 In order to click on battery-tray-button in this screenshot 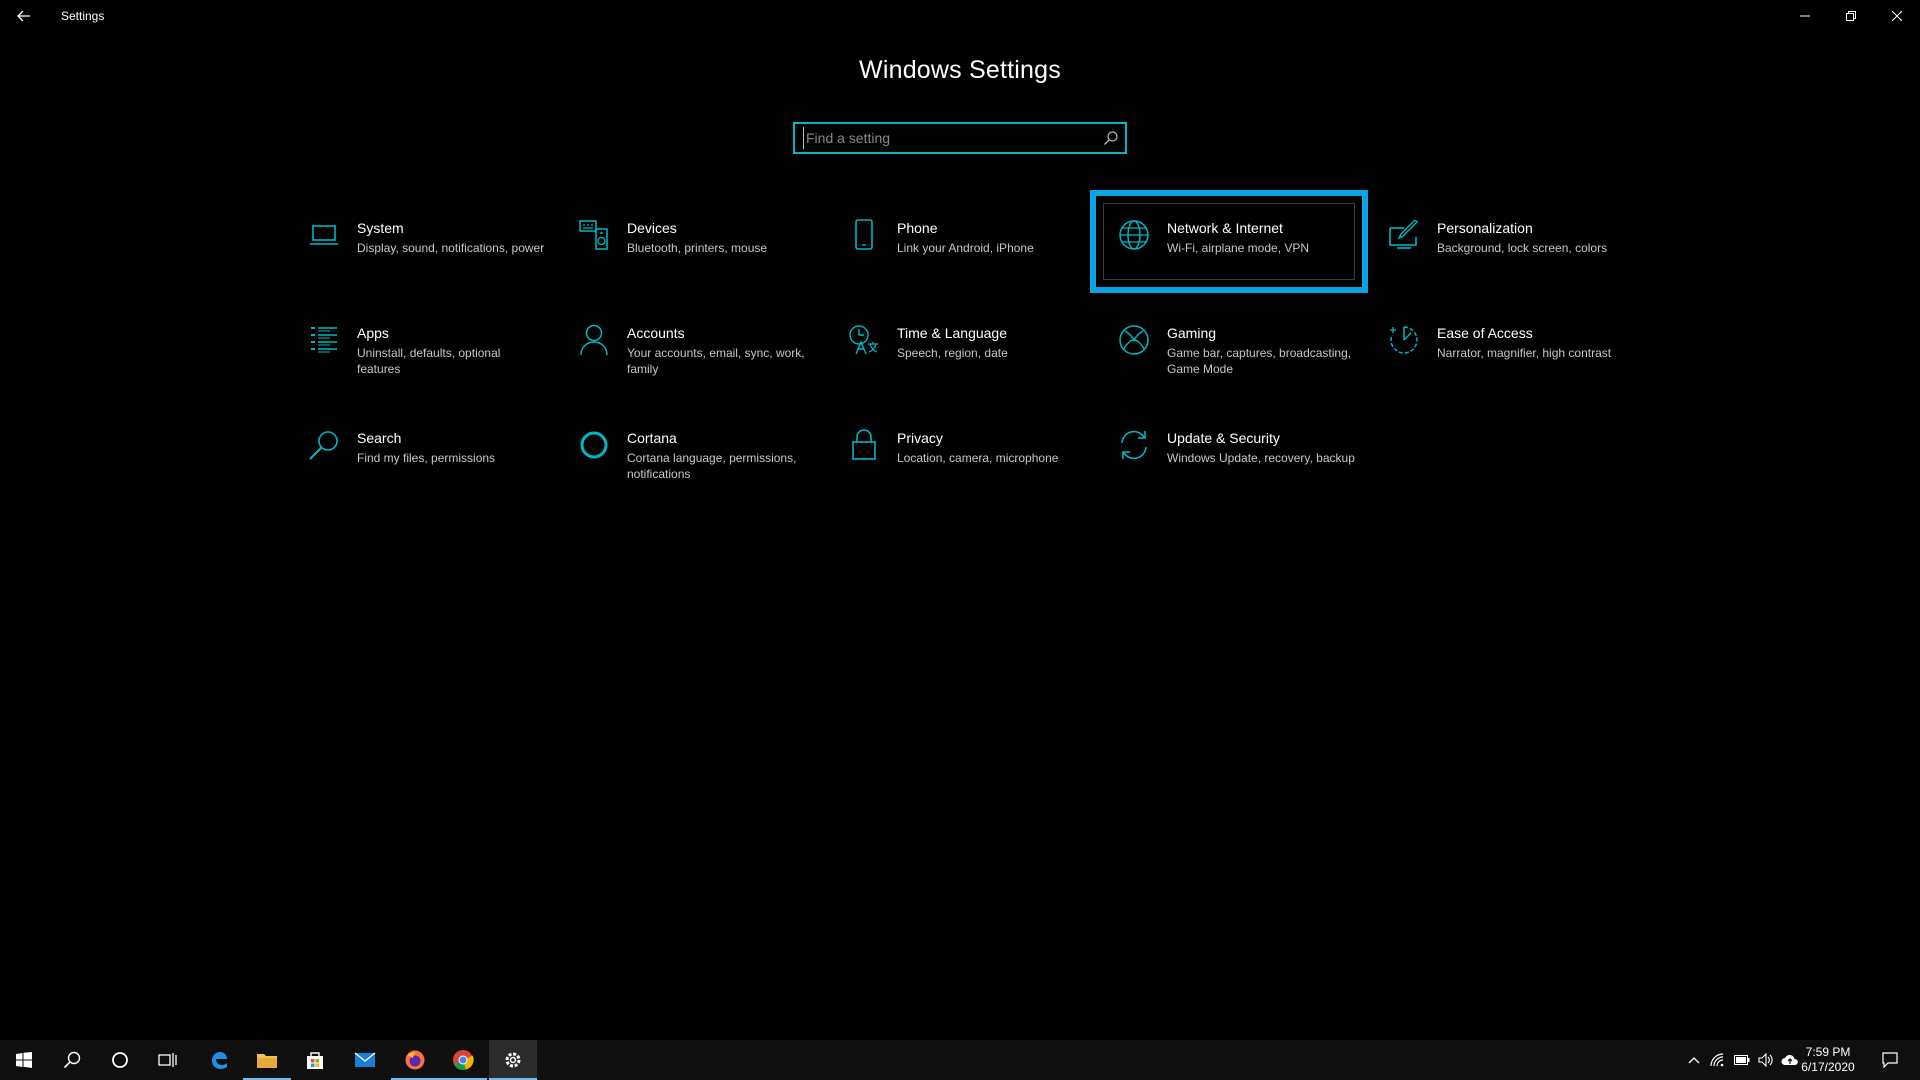, I will do `click(1742, 1060)`.